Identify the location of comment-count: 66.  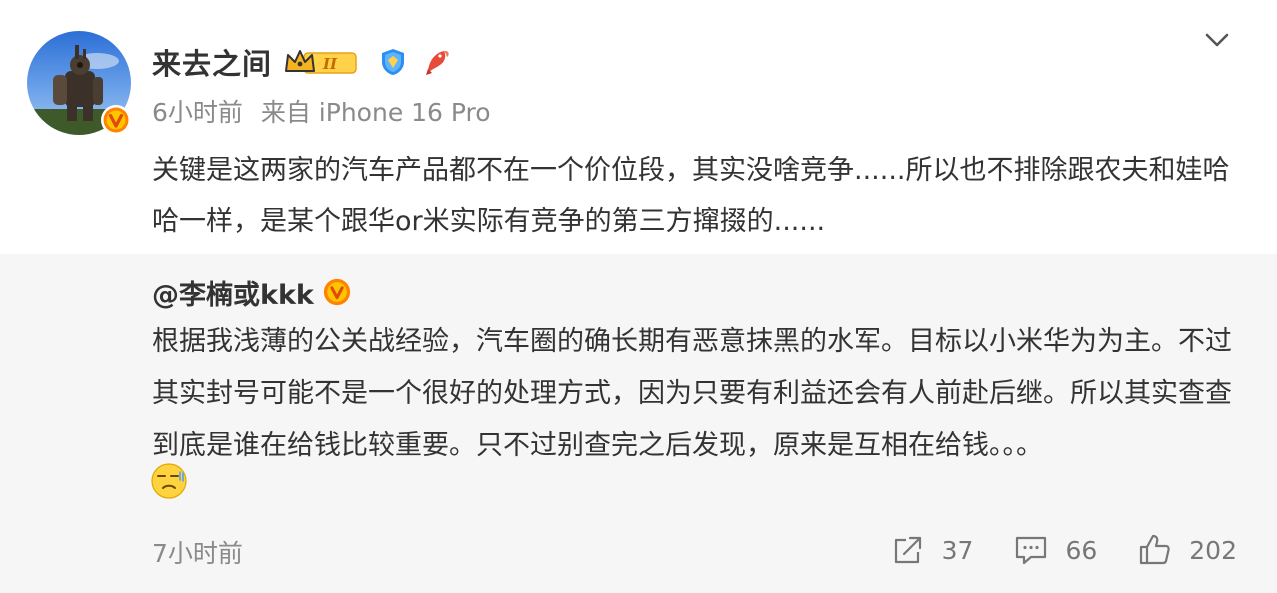
(1081, 550).